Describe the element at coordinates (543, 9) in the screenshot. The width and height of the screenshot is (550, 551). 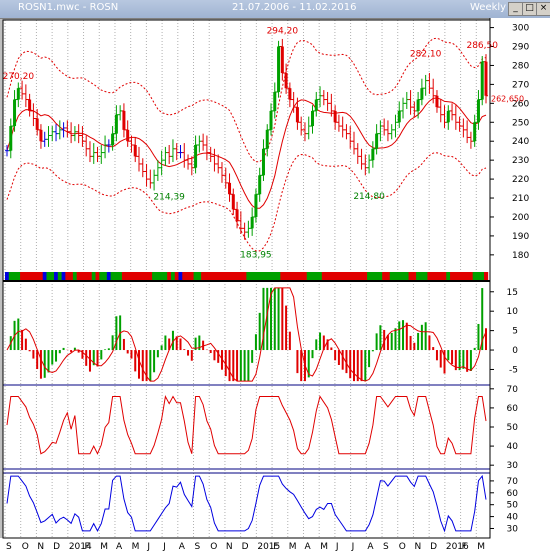
I see `close-button: ×` at that location.